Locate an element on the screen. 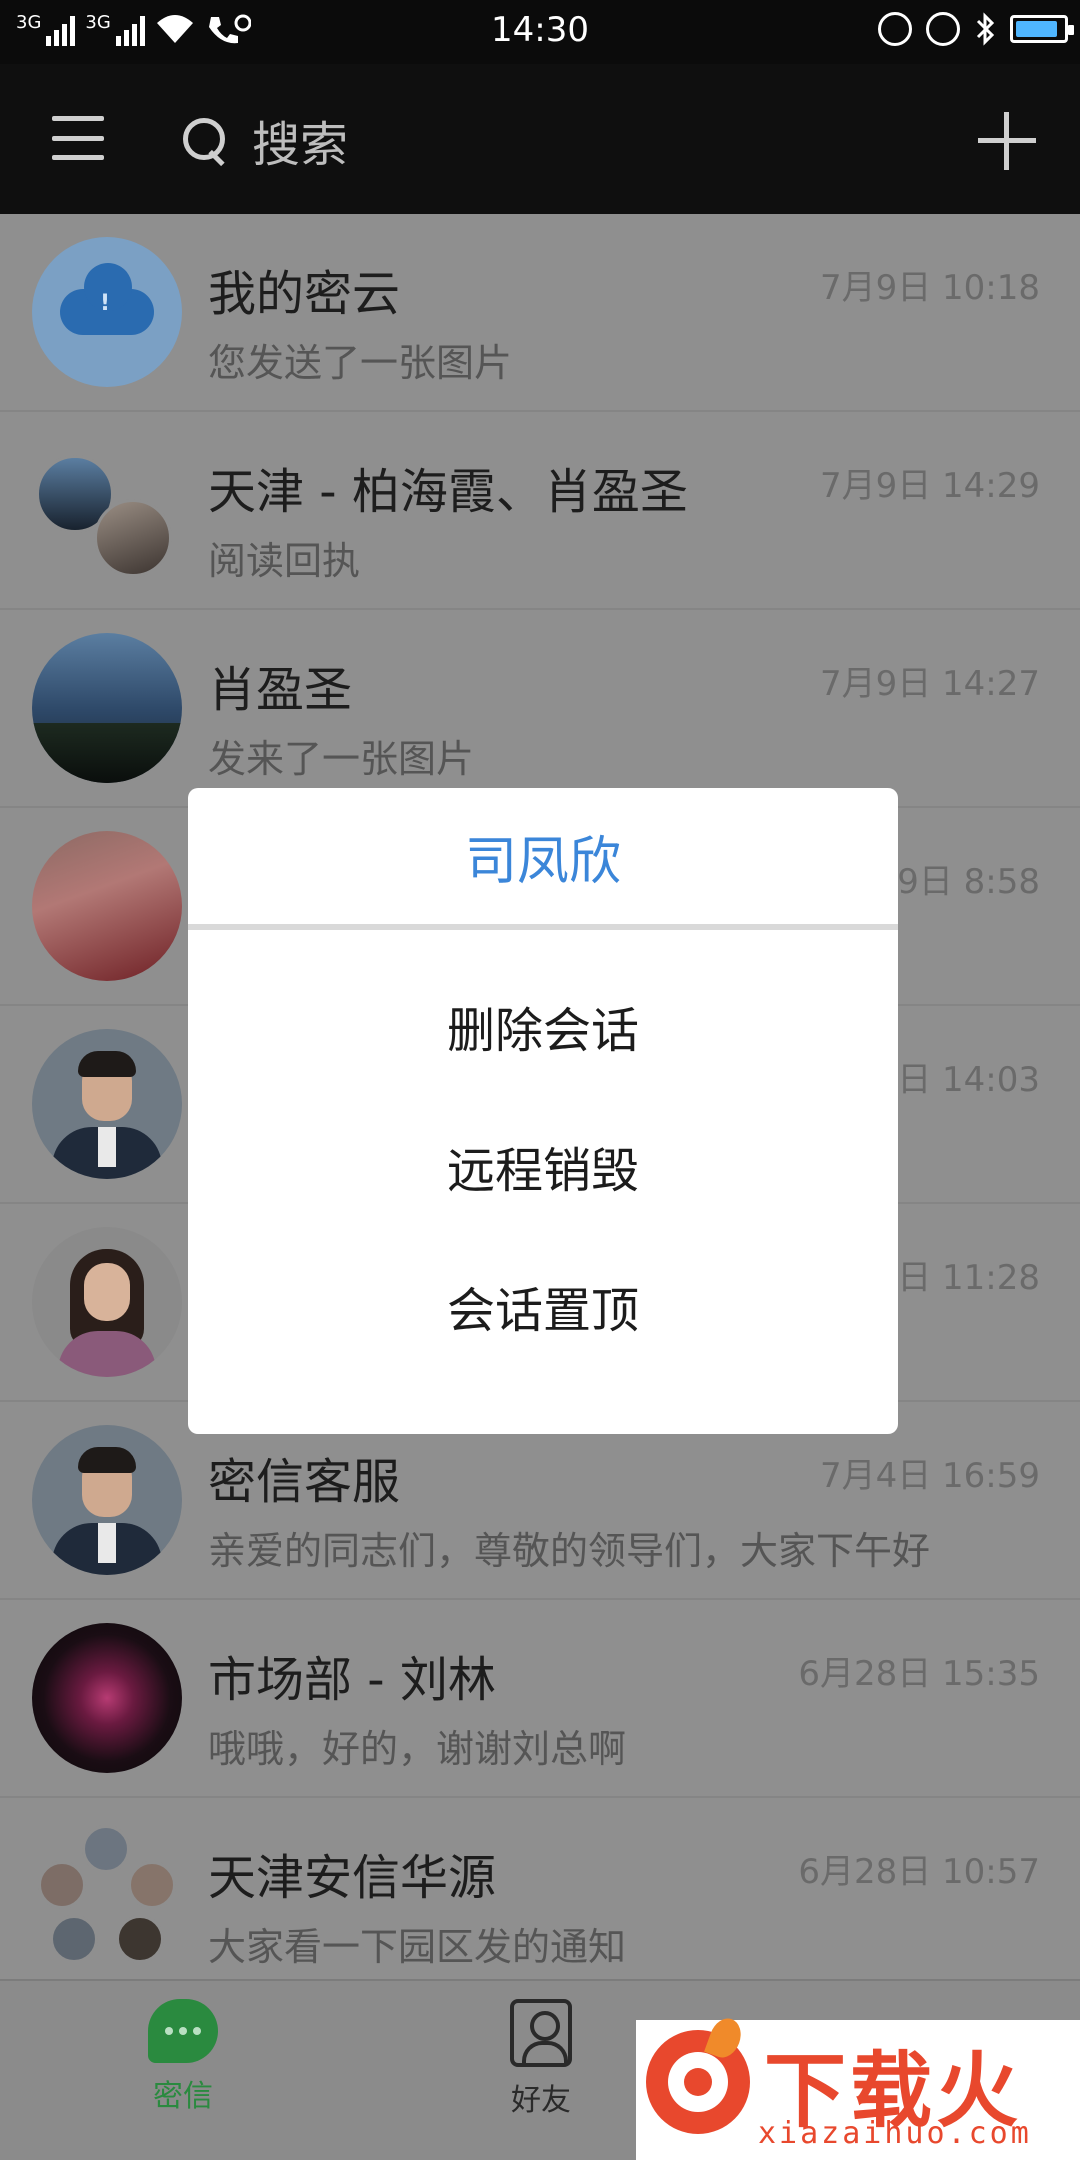 Image resolution: width=1080 pixels, height=2160 pixels. conversation-preview: 哦哦，好的，谢谢刘总啊 is located at coordinates (417, 1749).